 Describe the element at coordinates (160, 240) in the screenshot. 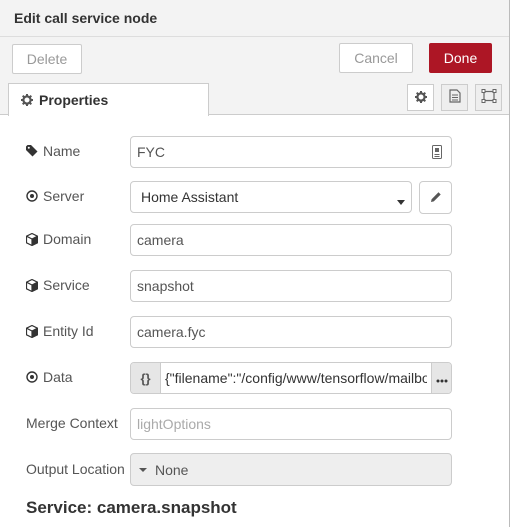

I see `domain-value: camera` at that location.